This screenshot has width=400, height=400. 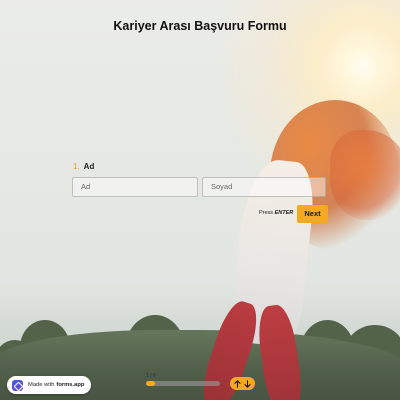 What do you see at coordinates (284, 213) in the screenshot?
I see `enter-key-label: ENTER` at bounding box center [284, 213].